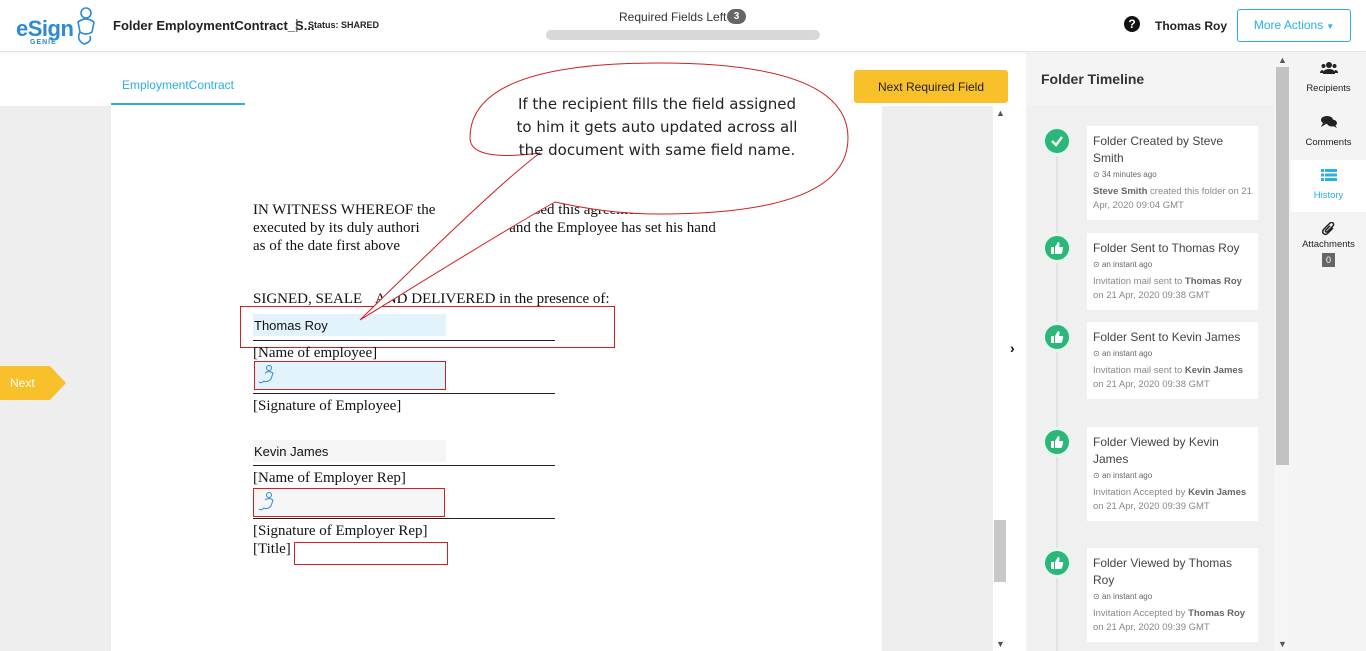 Image resolution: width=1366 pixels, height=651 pixels. What do you see at coordinates (315, 353) in the screenshot?
I see `name-of-employee-label: [Name of employee]` at bounding box center [315, 353].